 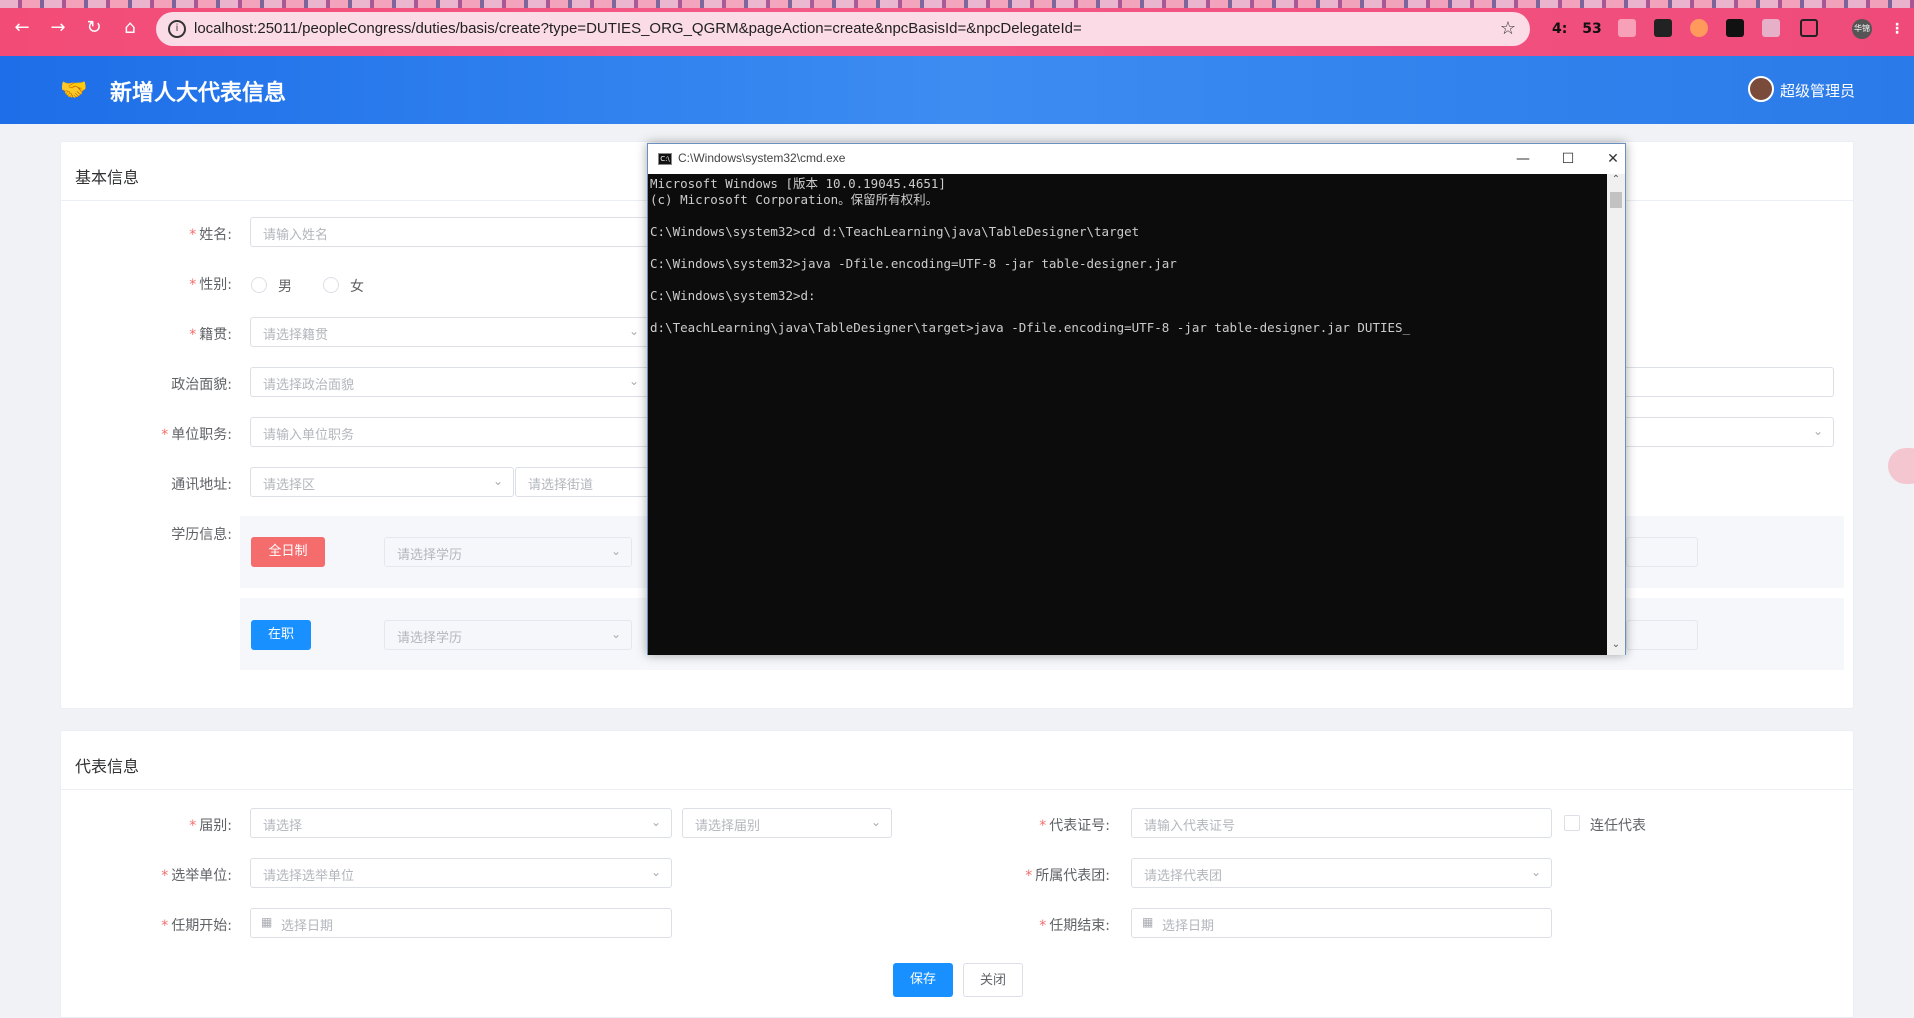 What do you see at coordinates (74, 90) in the screenshot?
I see `handshake-logo-icon: 🤝` at bounding box center [74, 90].